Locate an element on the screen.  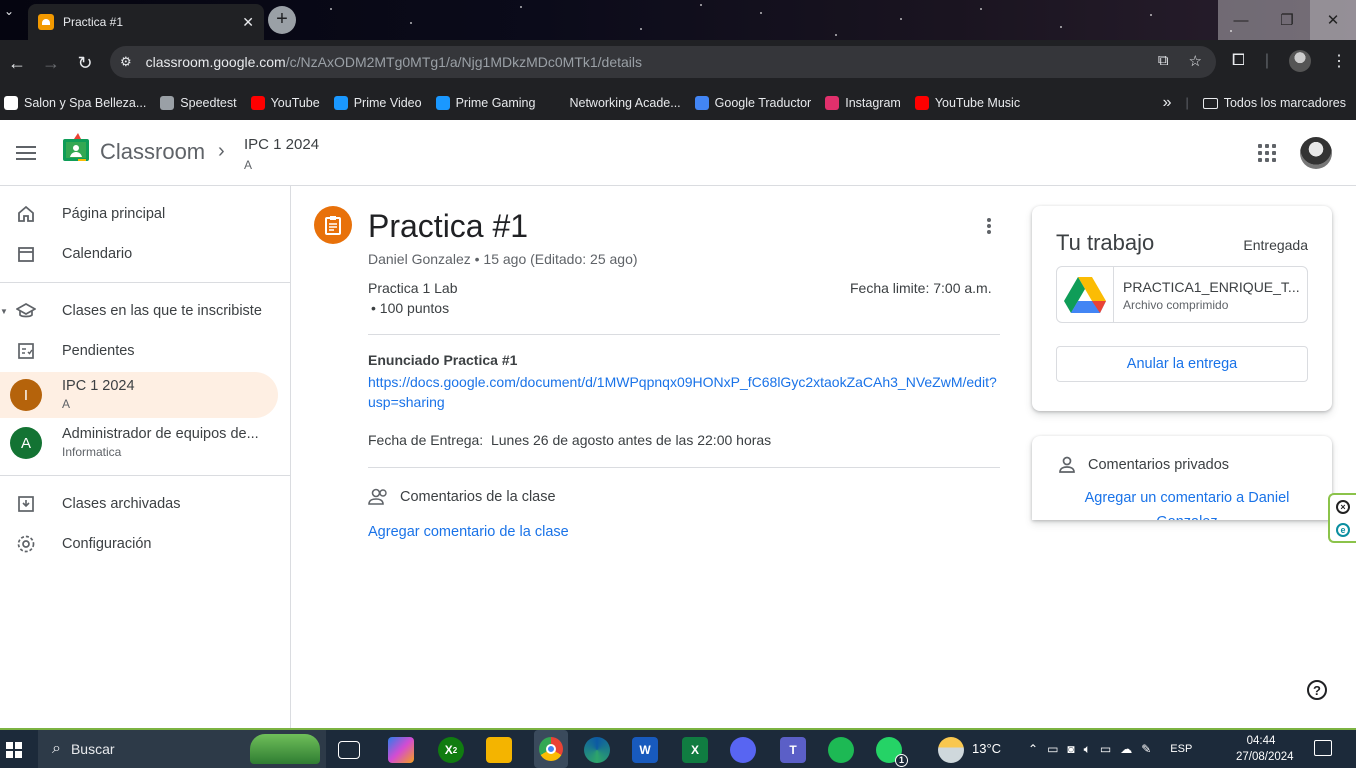
install-app-icon: ⧉ is located at coordinates (1163, 61).